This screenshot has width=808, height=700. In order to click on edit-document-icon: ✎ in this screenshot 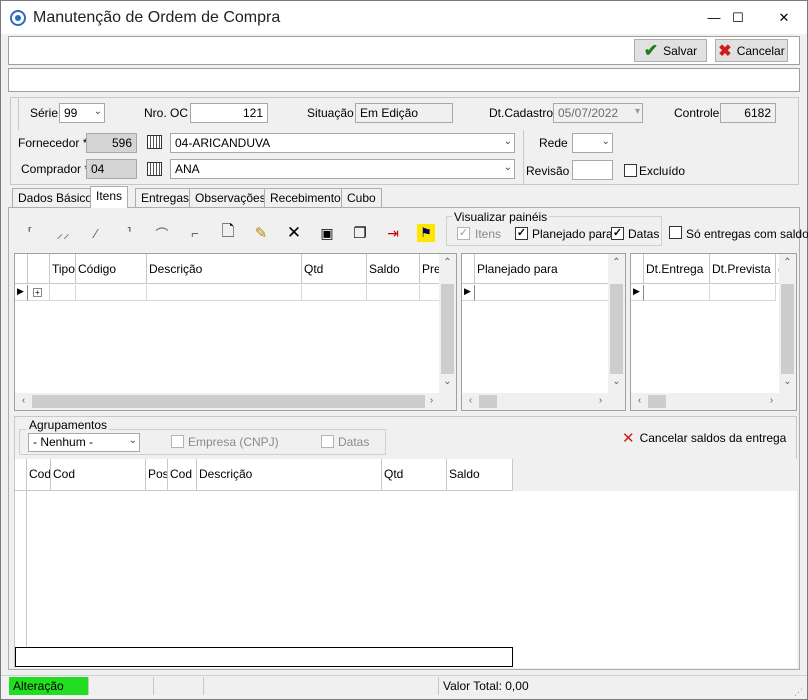, I will do `click(261, 233)`.